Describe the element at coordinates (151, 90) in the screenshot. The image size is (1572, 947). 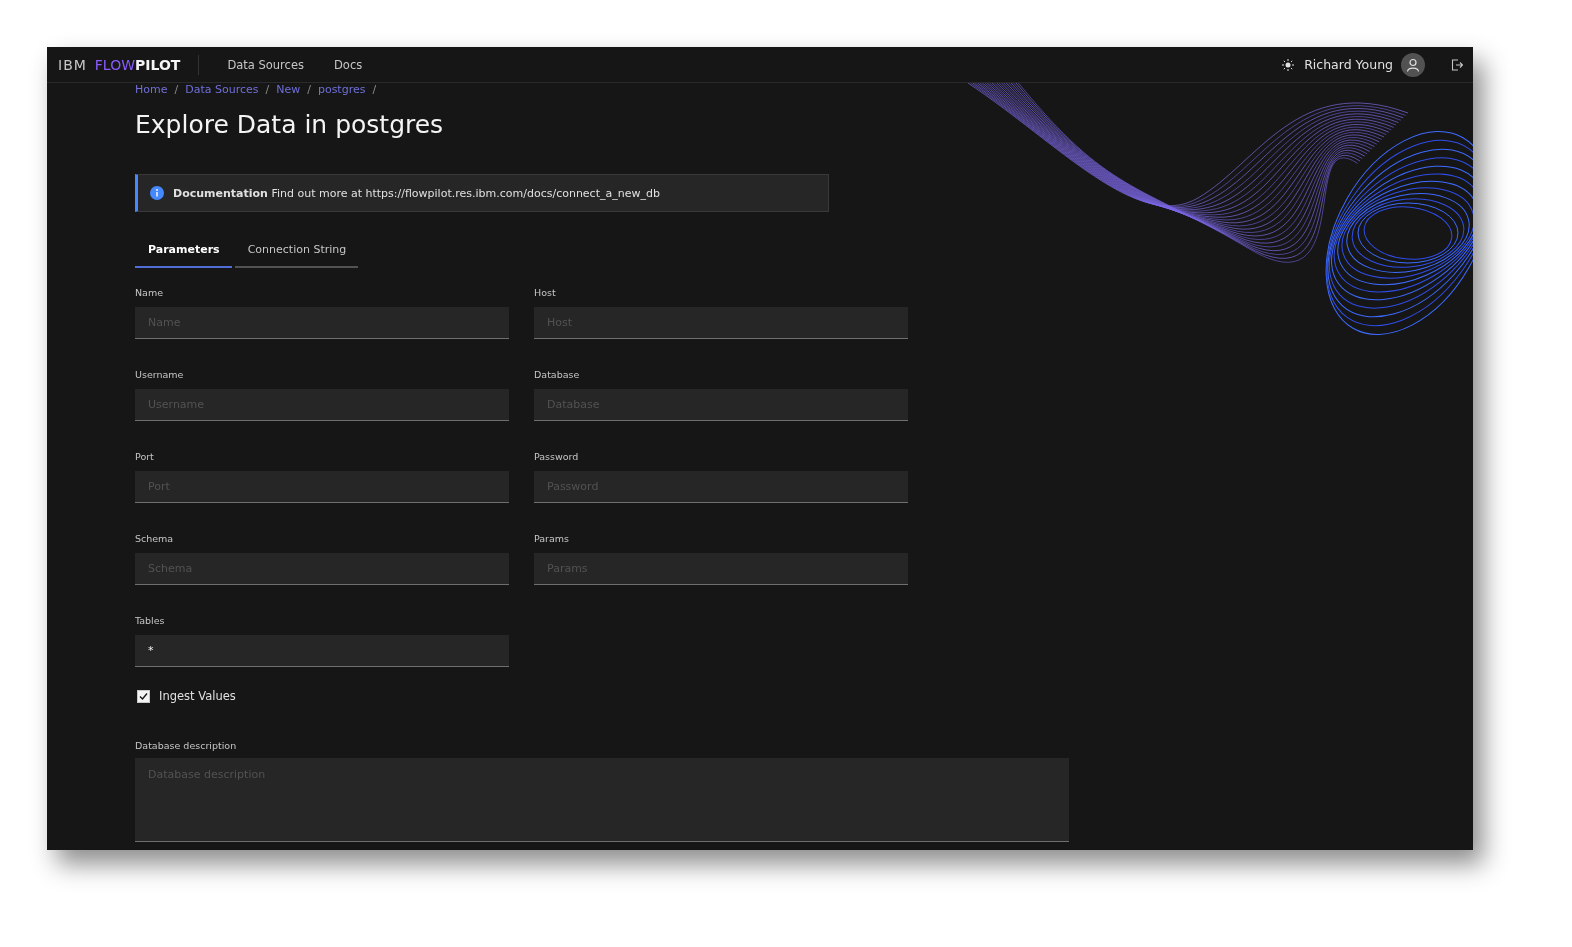
I see `breadcrumb-link: Home` at that location.